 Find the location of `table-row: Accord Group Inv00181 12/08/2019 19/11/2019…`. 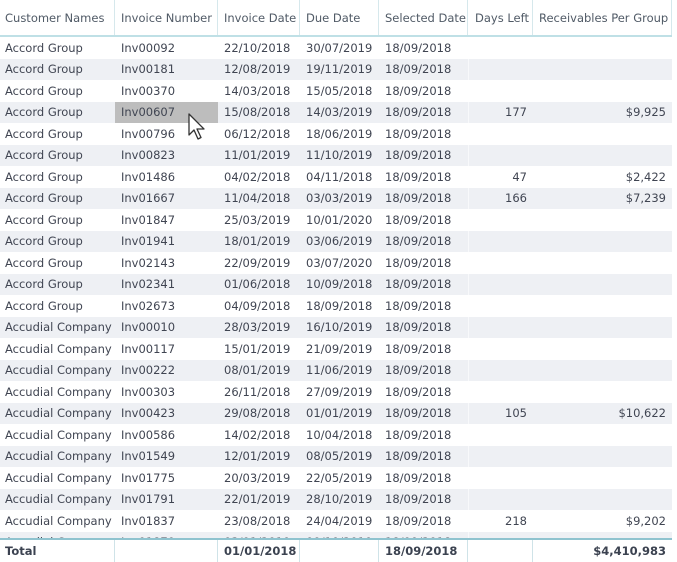

table-row: Accord Group Inv00181 12/08/2019 19/11/2019… is located at coordinates (336, 69).